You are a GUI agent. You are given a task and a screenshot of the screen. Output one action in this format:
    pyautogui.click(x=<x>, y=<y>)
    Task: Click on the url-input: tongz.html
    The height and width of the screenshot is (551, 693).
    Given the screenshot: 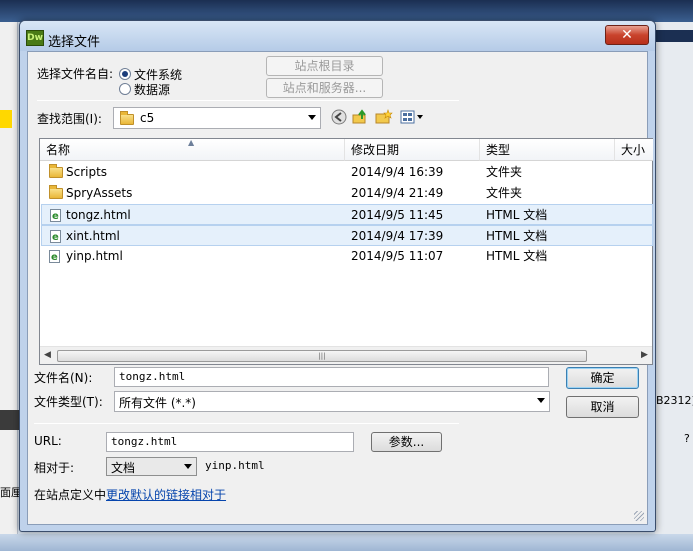 What is the action you would take?
    pyautogui.click(x=230, y=442)
    